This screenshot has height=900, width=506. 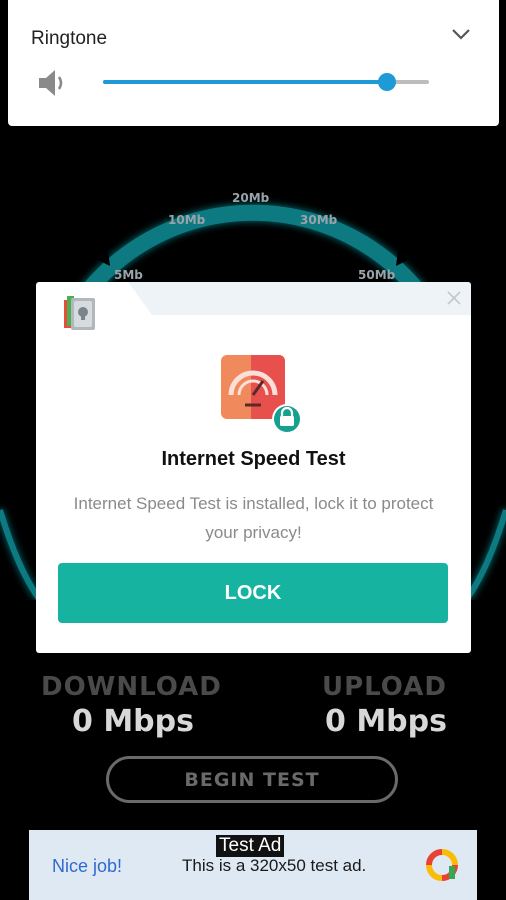 I want to click on dialog-header-decoration, so click(x=299, y=298).